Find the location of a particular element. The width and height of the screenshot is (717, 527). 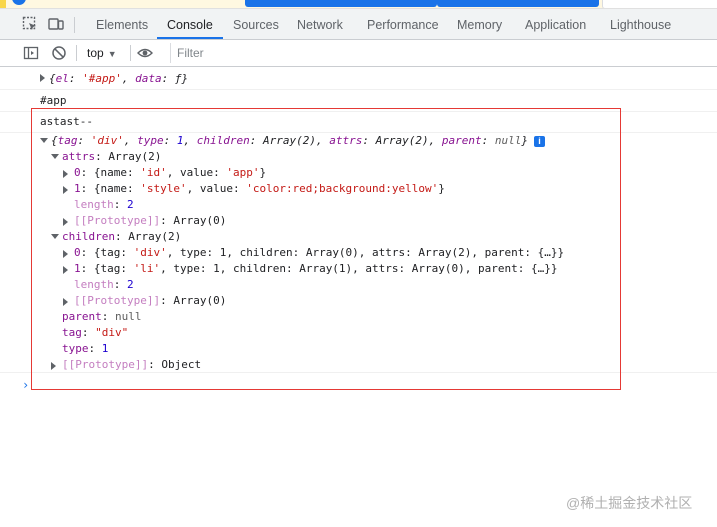

tree-row-children-prototype: [[Prototype]]: Array(0) is located at coordinates (144, 301).